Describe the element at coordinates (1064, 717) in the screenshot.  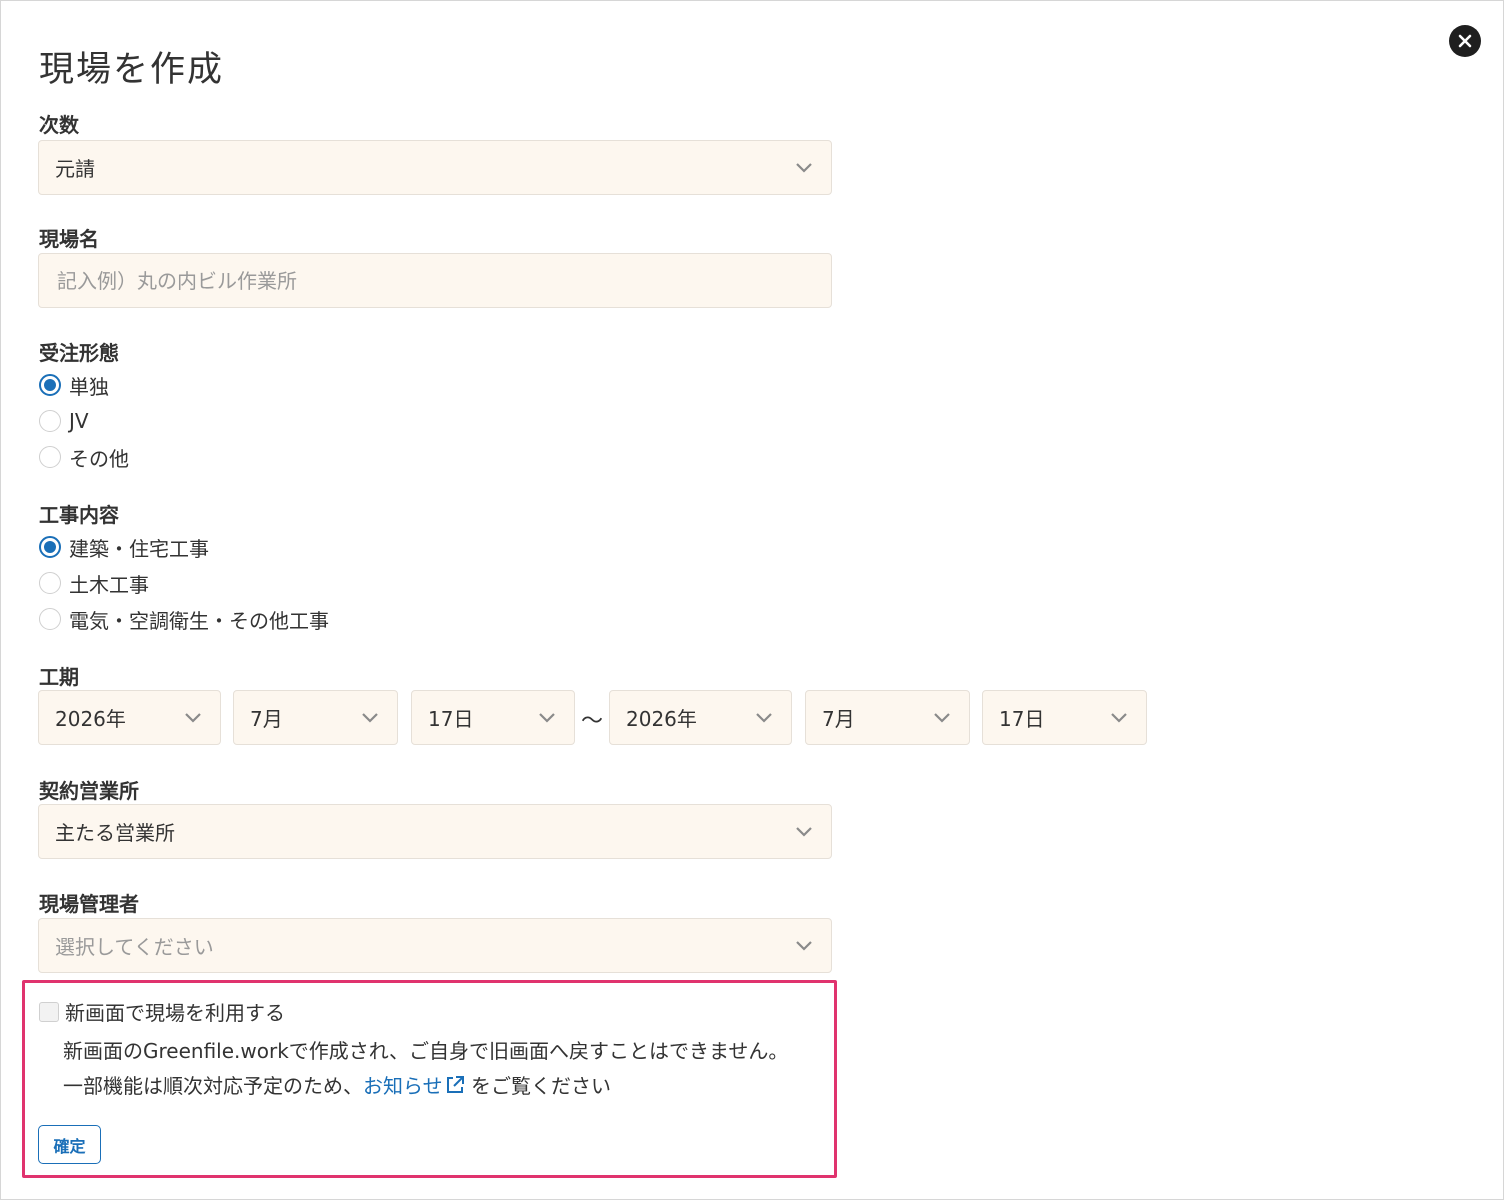
I see `end-day-select: 17日` at that location.